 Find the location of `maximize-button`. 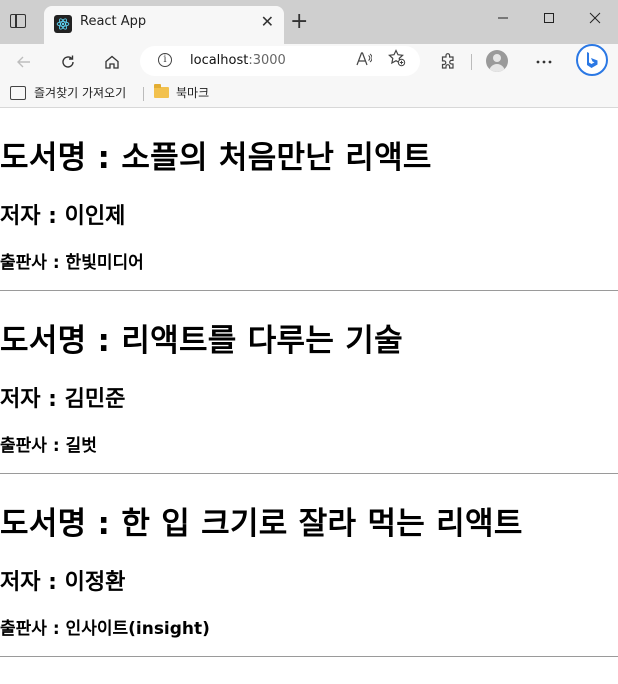

maximize-button is located at coordinates (549, 18).